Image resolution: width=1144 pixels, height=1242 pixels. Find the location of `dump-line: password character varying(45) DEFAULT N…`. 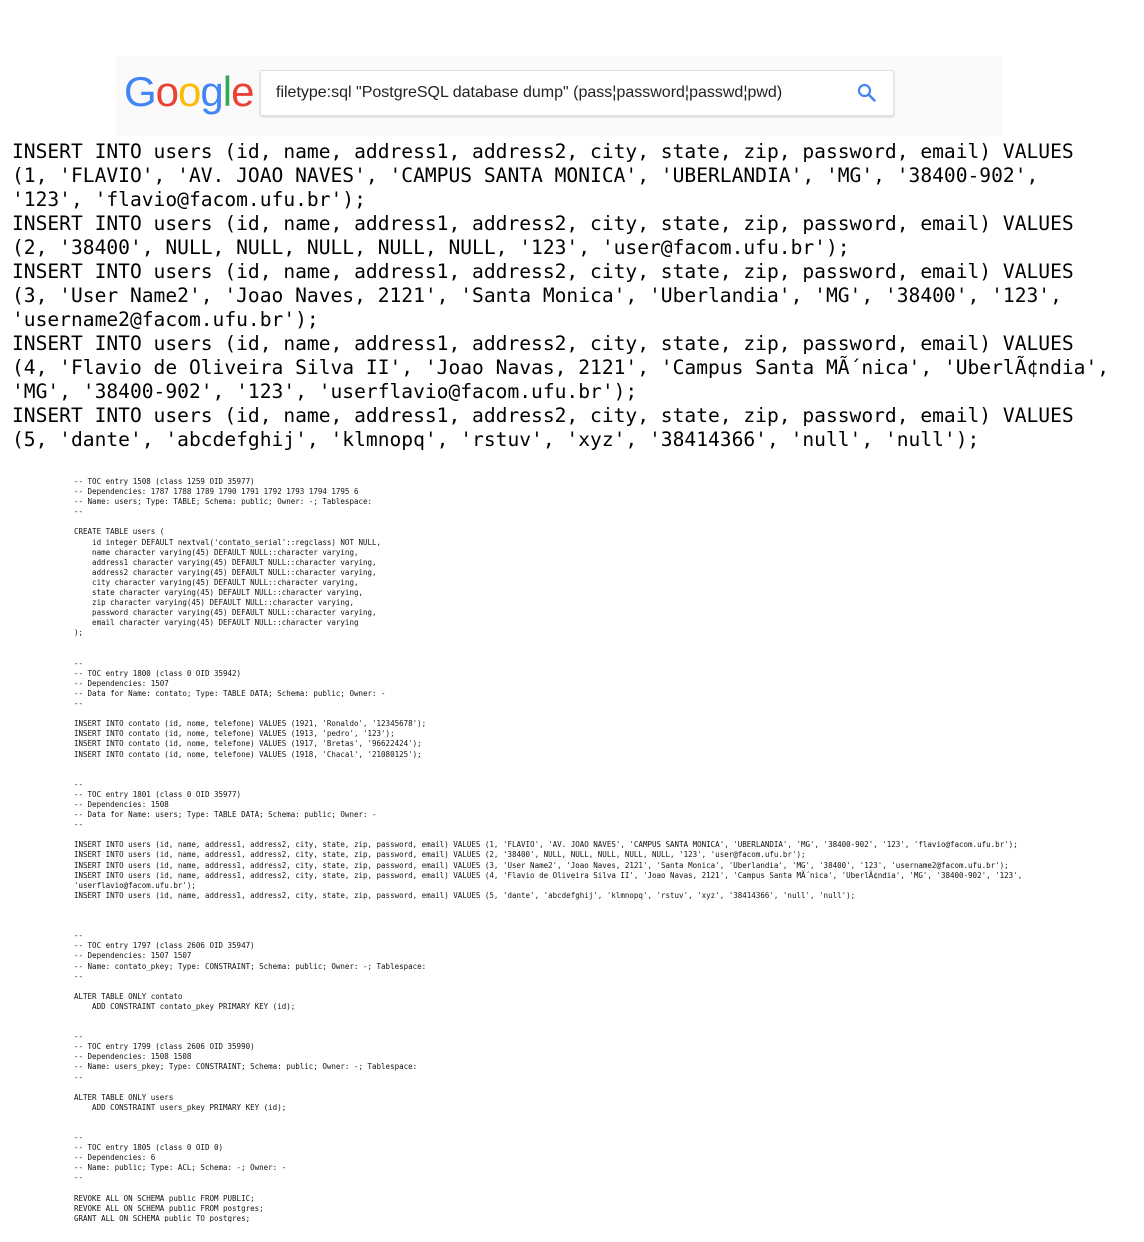

dump-line: password character varying(45) DEFAULT N… is located at coordinates (225, 613).